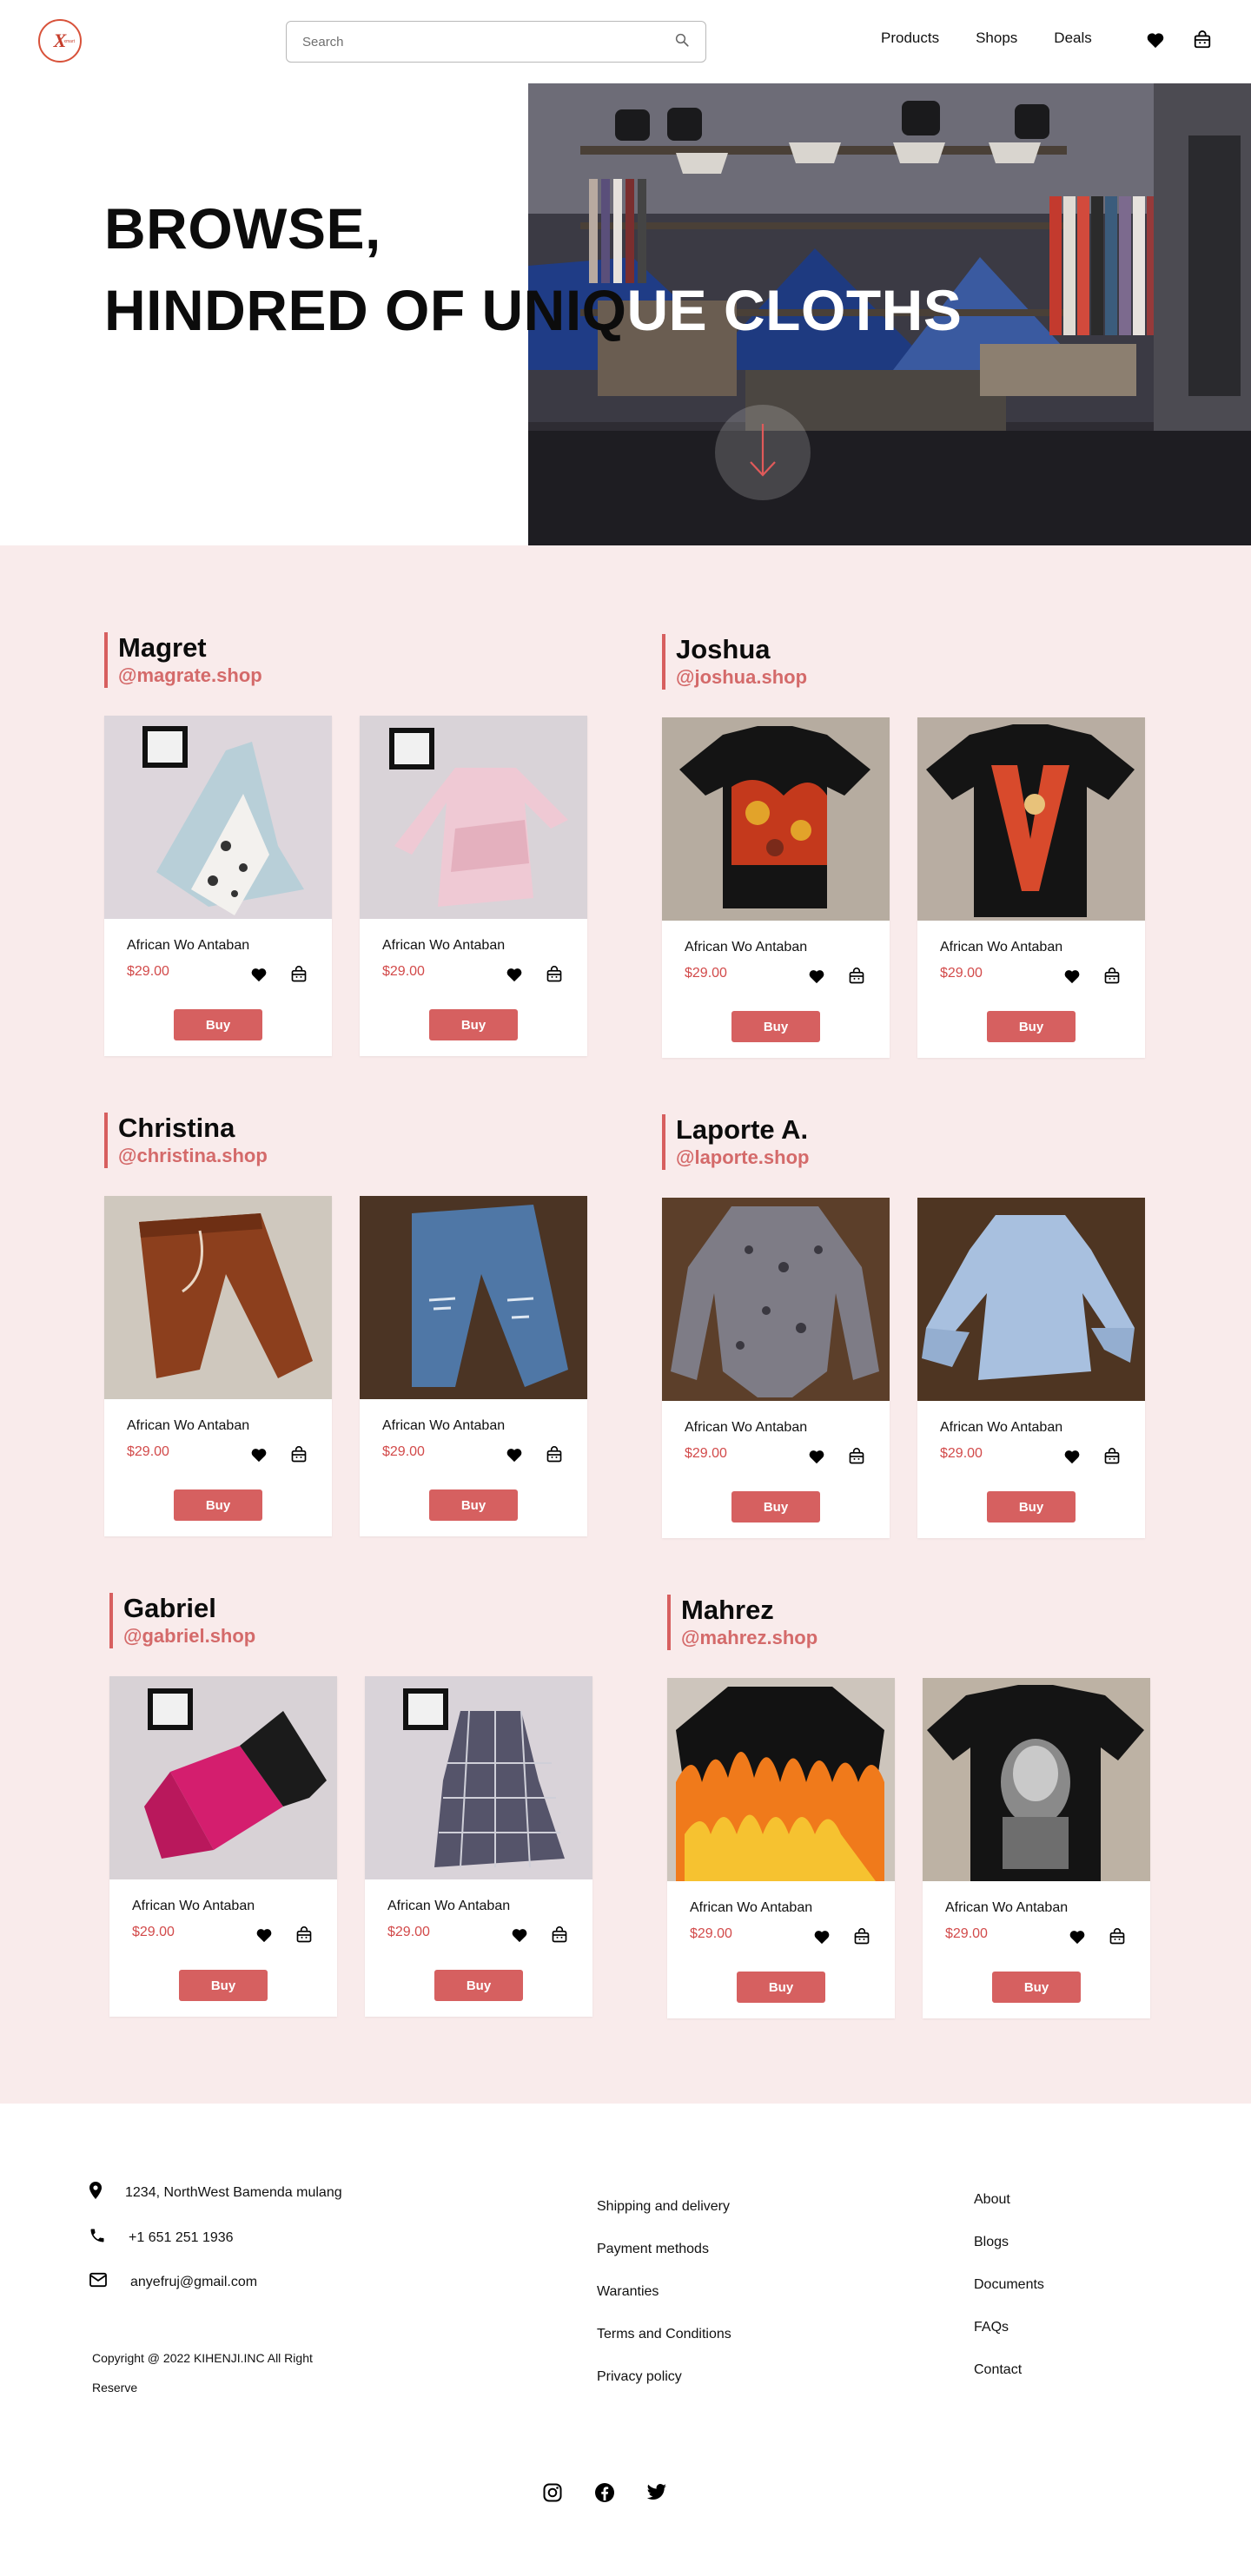 This screenshot has height=2576, width=1251. I want to click on shop-handle: @magrate.shop, so click(354, 676).